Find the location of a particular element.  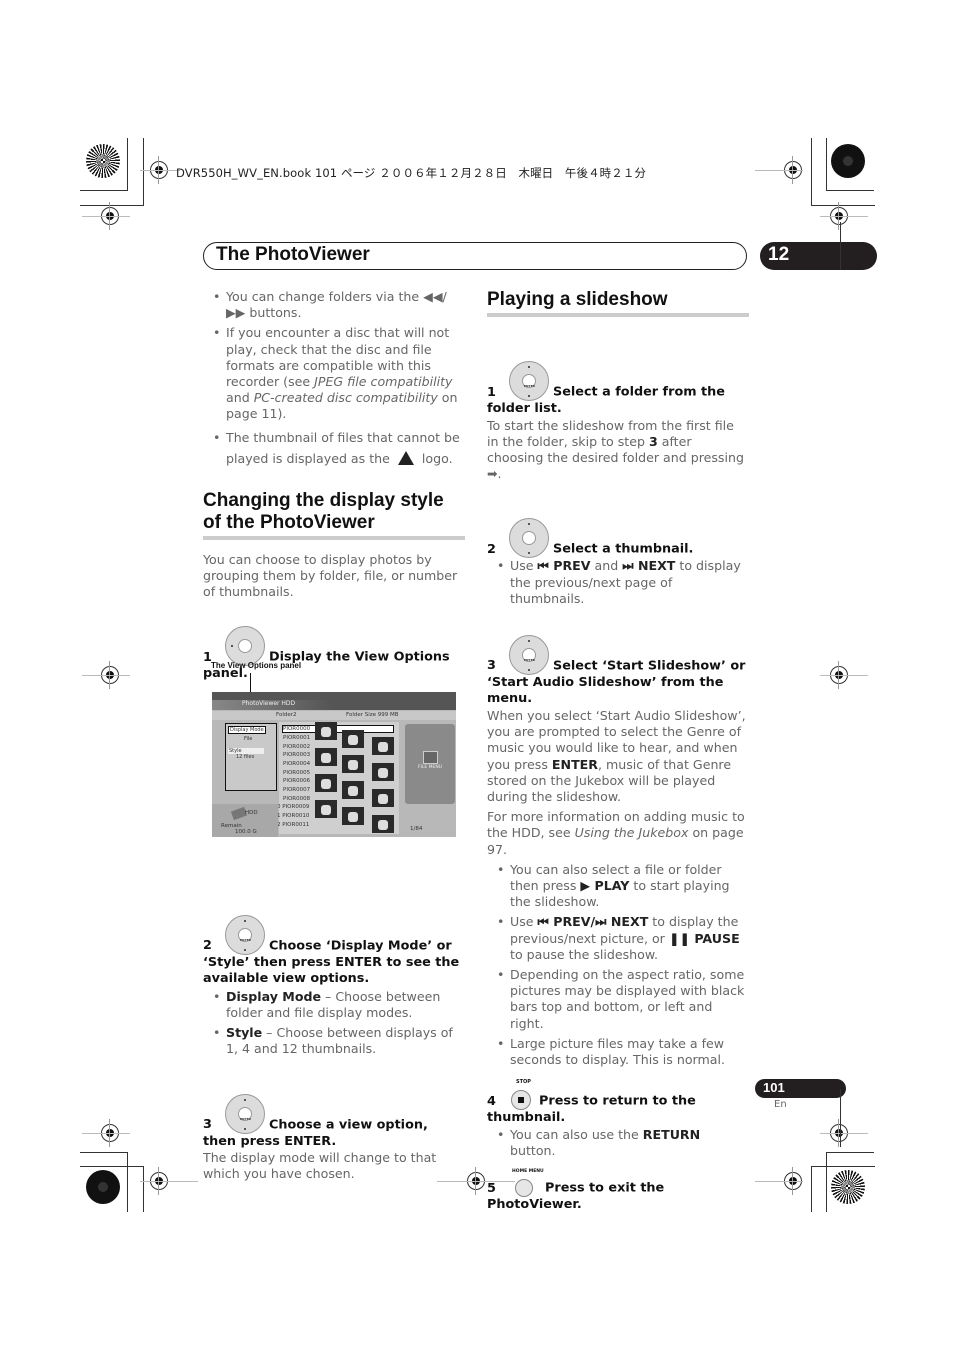

page-number: 101 is located at coordinates (774, 1087).